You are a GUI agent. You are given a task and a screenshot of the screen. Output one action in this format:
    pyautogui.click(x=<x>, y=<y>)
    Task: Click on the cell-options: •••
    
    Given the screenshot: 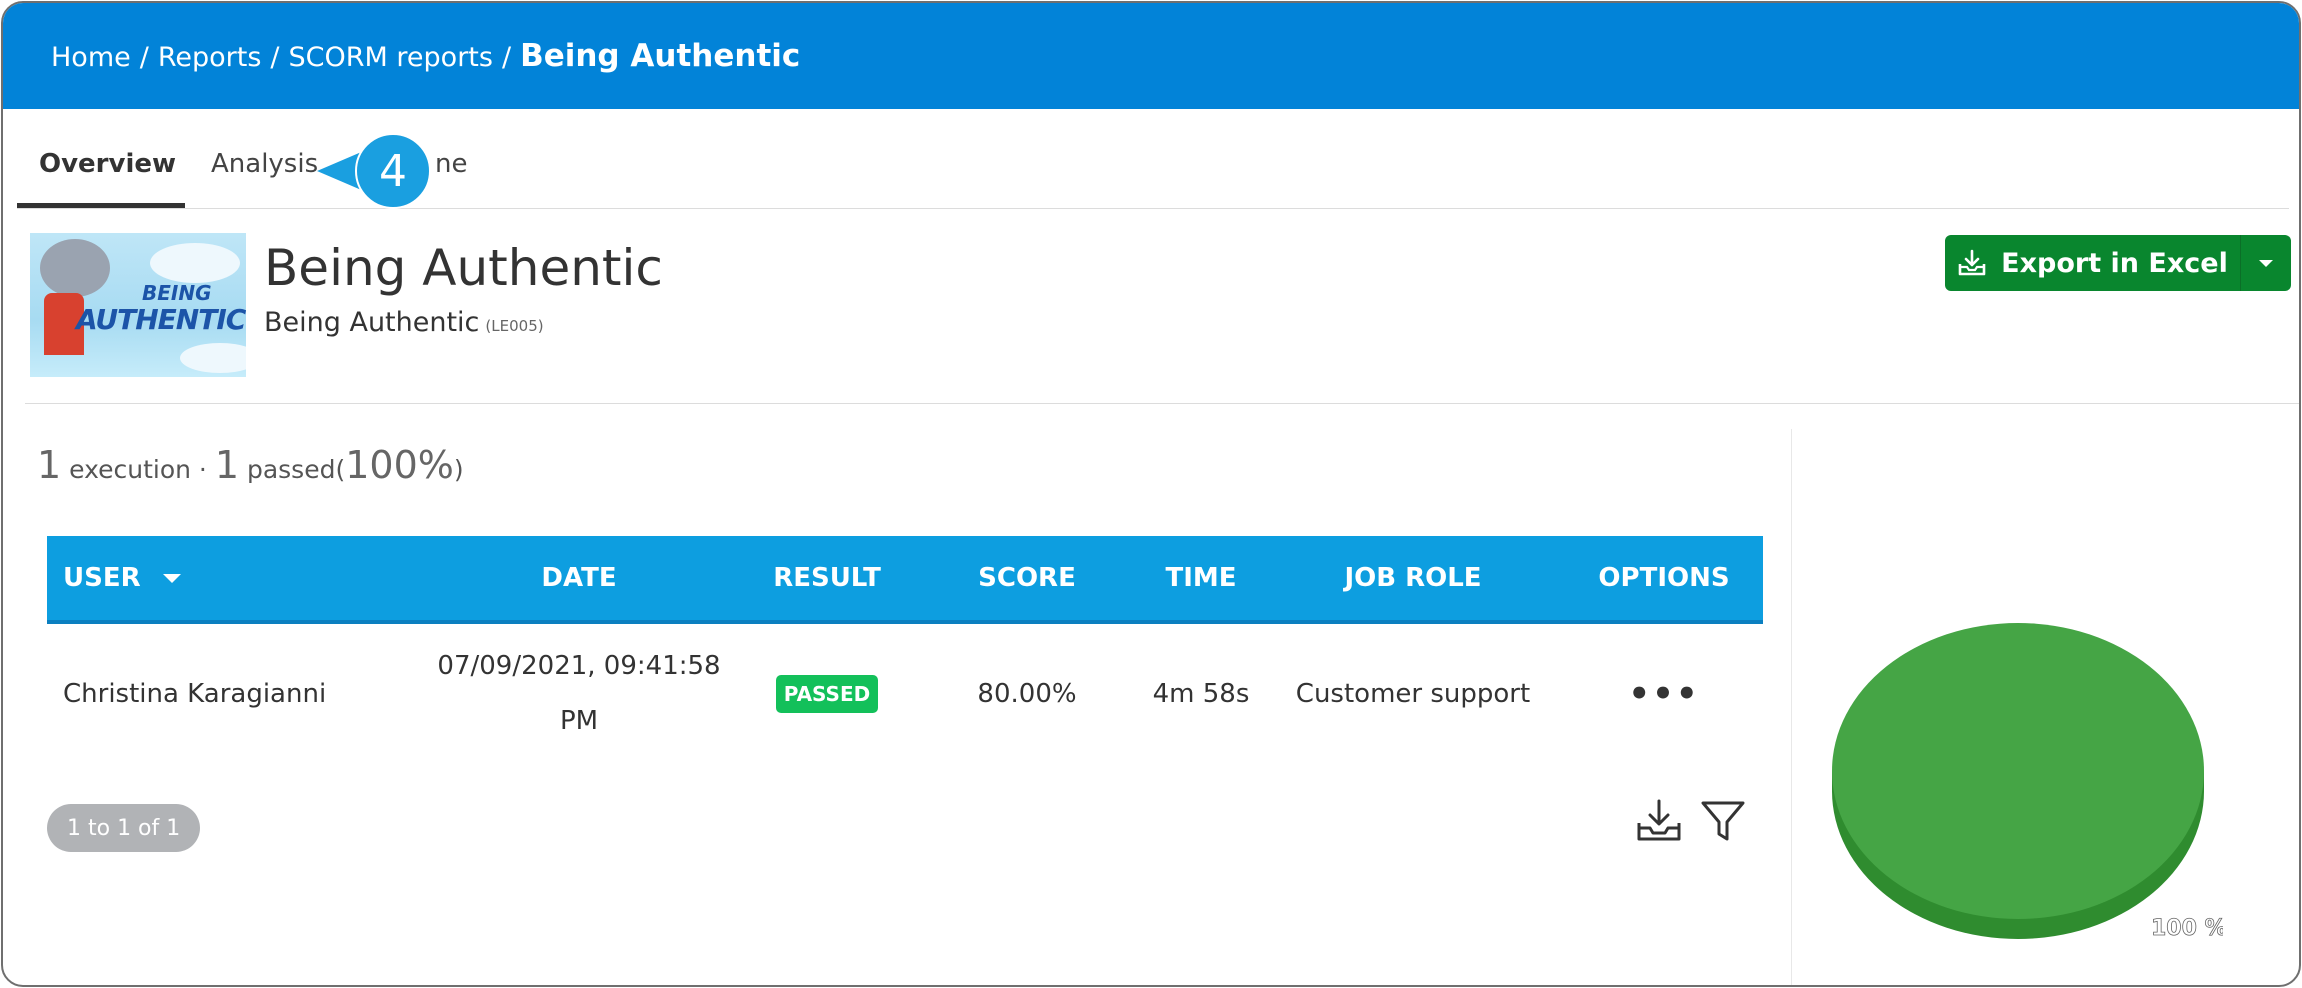 What is the action you would take?
    pyautogui.click(x=1664, y=694)
    